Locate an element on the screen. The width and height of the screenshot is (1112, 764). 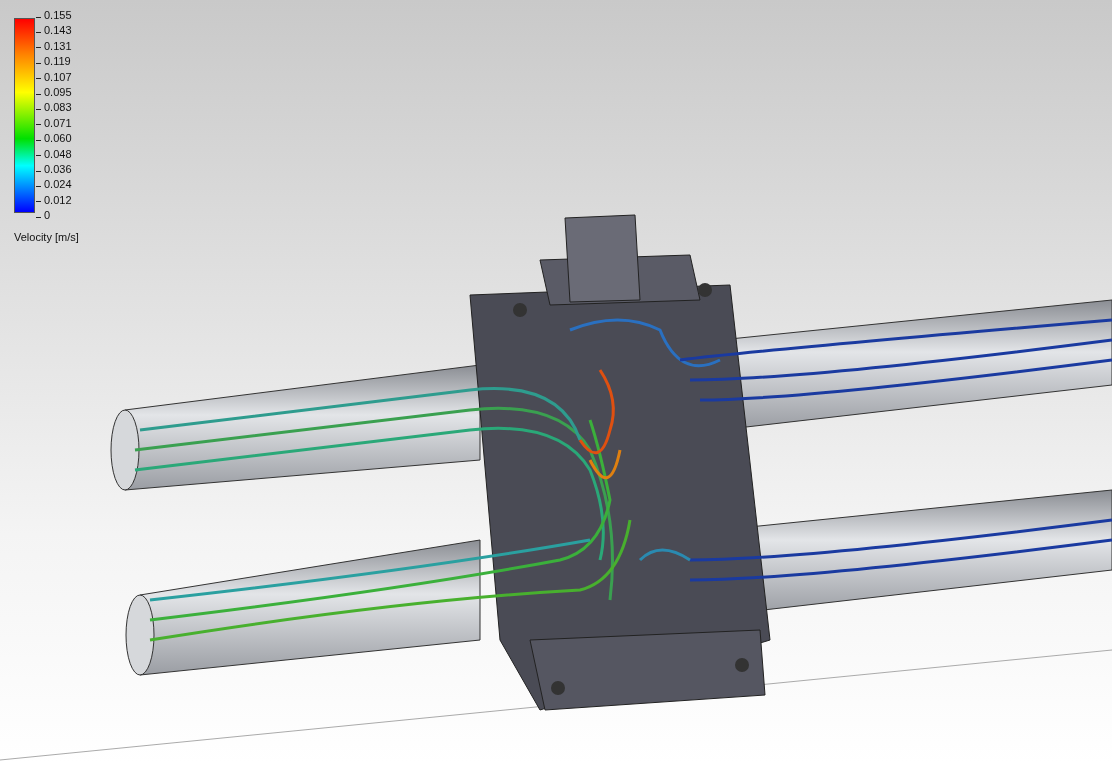
legend-title: Velocity [m/s] is located at coordinates (46, 237).